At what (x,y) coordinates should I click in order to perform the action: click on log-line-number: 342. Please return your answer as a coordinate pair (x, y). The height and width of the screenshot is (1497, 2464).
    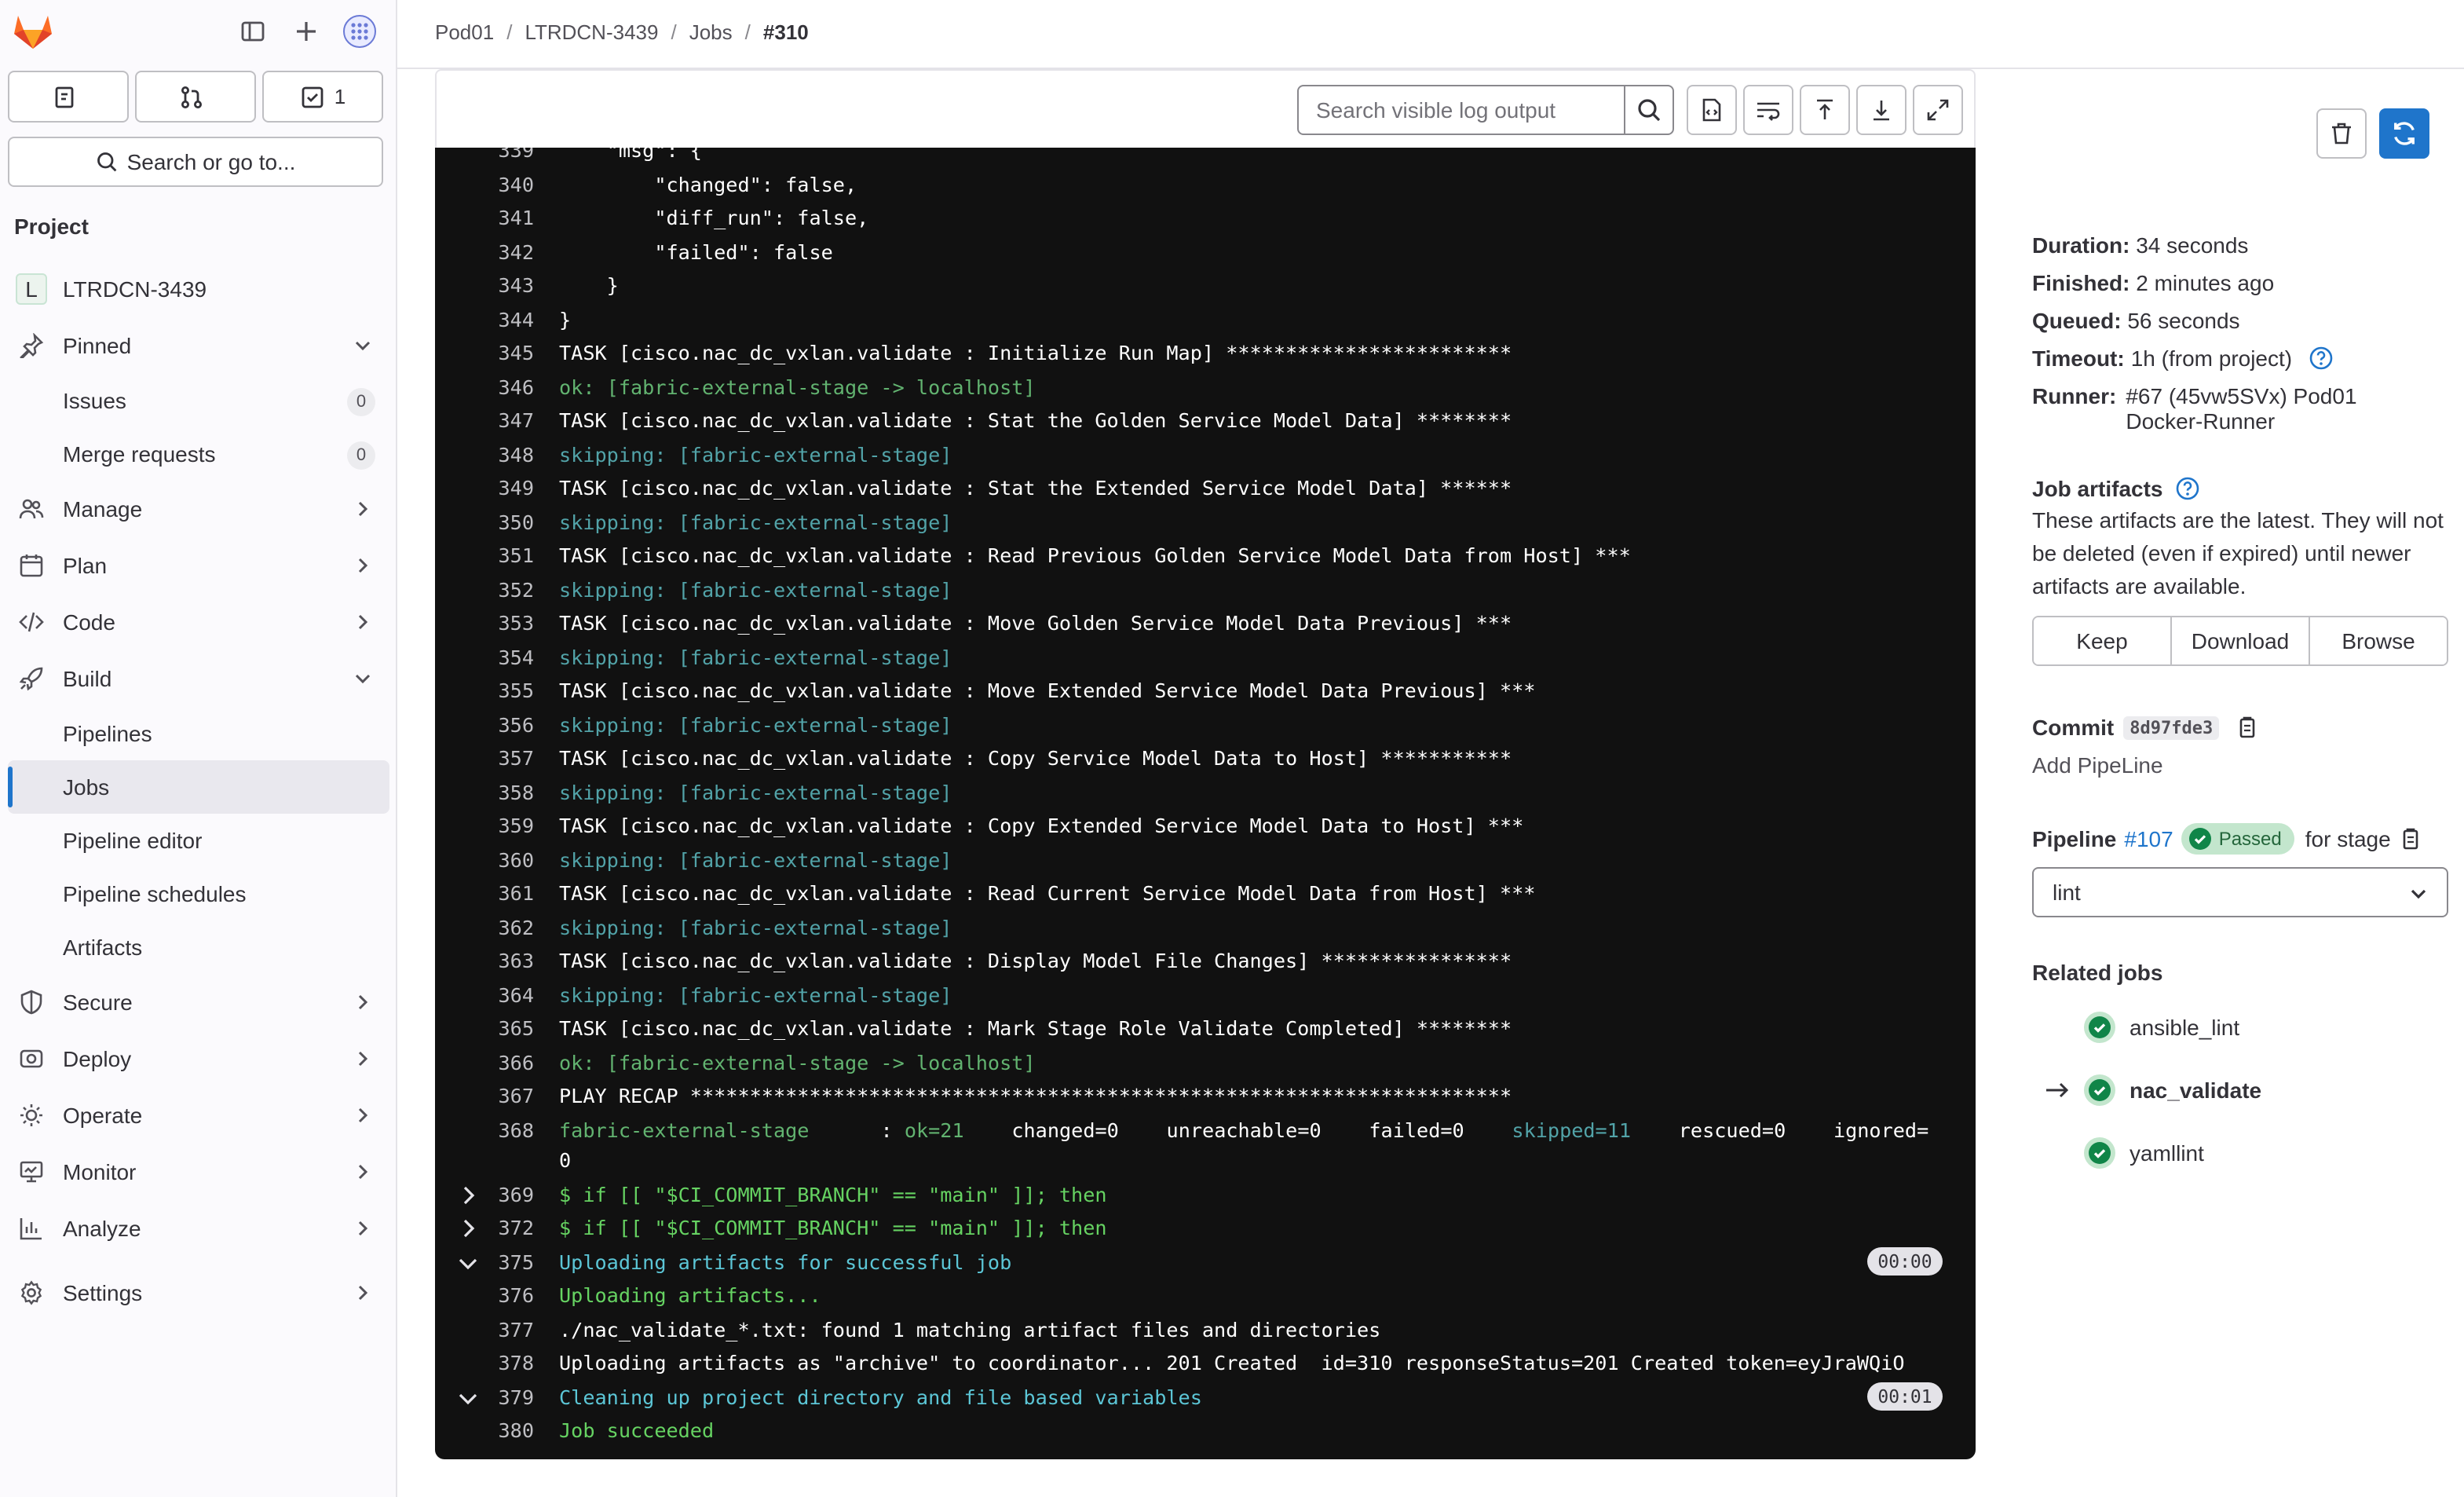
    Looking at the image, I should click on (485, 252).